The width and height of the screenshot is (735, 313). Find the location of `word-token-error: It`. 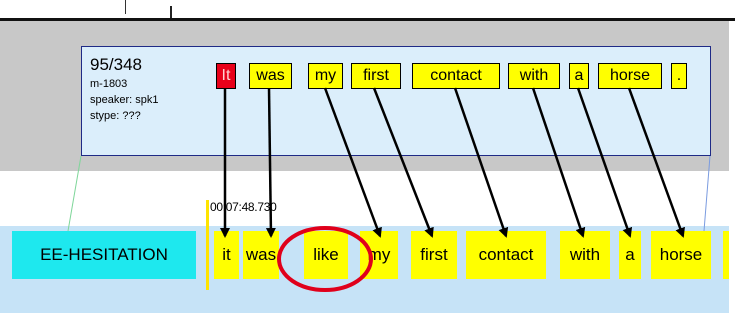

word-token-error: It is located at coordinates (226, 76).